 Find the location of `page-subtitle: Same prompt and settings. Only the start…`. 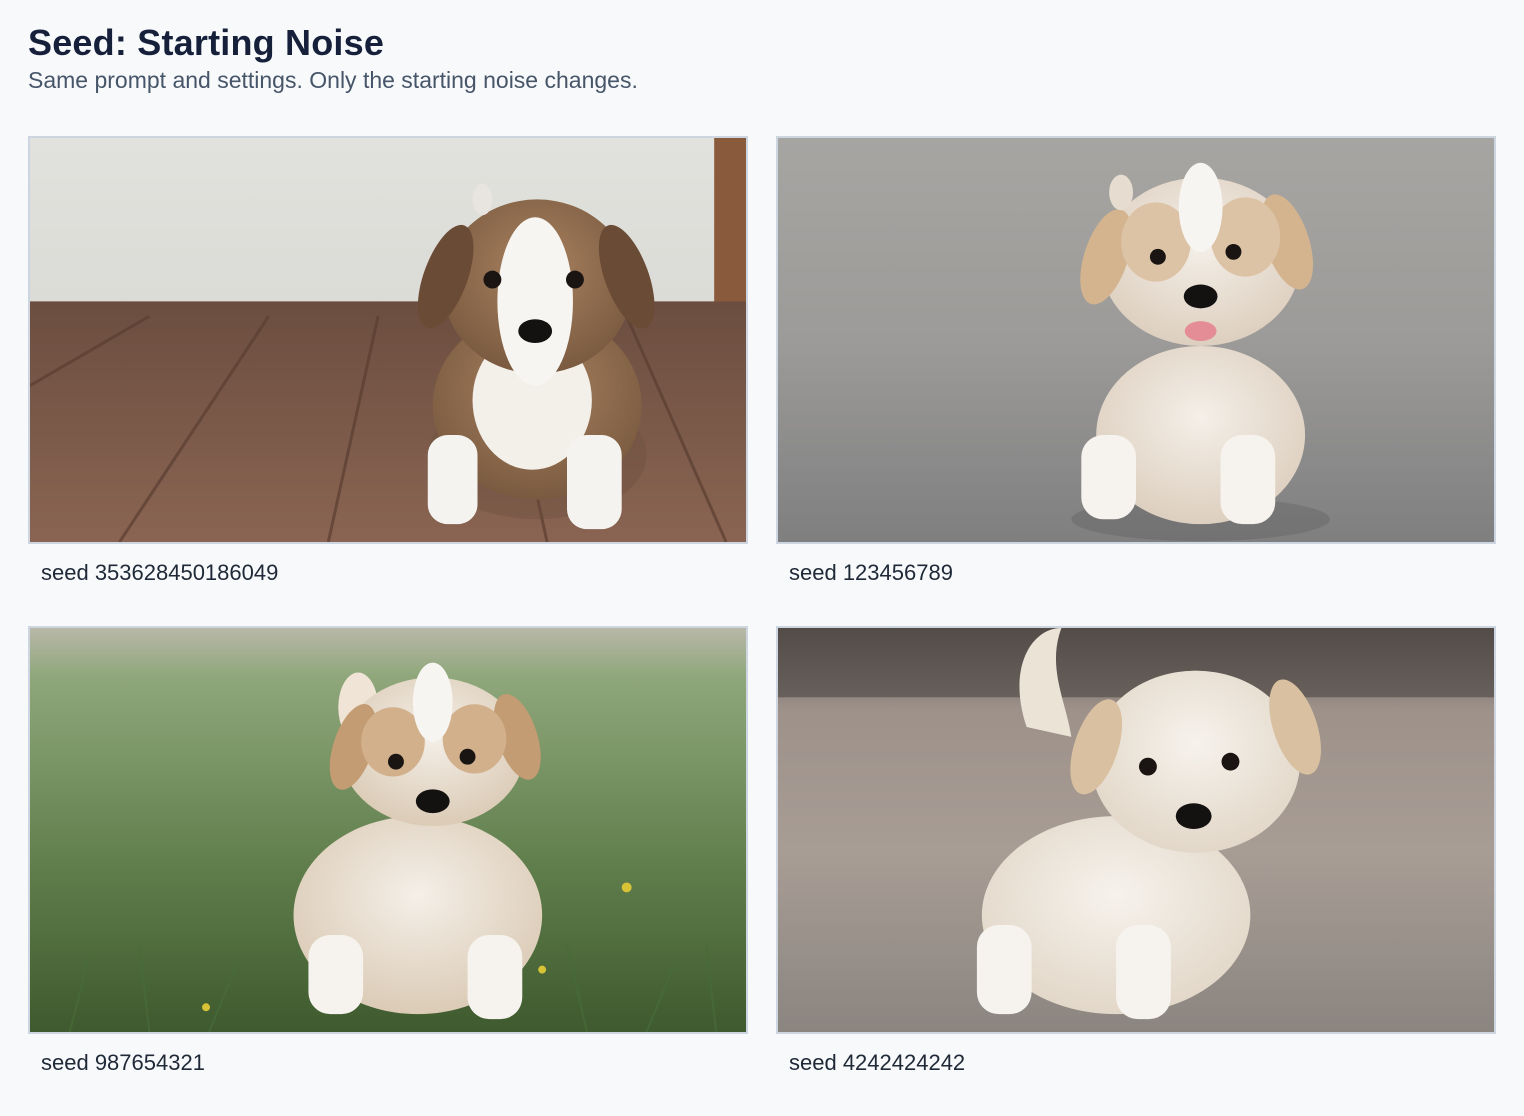

page-subtitle: Same prompt and settings. Only the start… is located at coordinates (333, 80).